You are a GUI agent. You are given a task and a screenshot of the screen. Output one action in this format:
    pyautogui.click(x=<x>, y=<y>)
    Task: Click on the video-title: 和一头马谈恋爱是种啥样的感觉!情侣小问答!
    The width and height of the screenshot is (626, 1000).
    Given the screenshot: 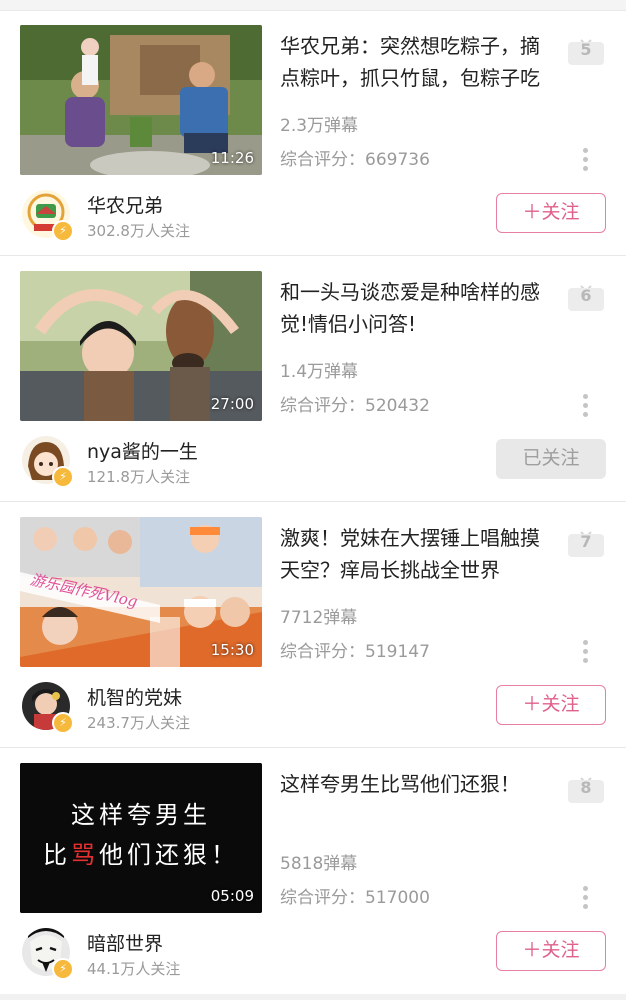 What is the action you would take?
    pyautogui.click(x=415, y=308)
    